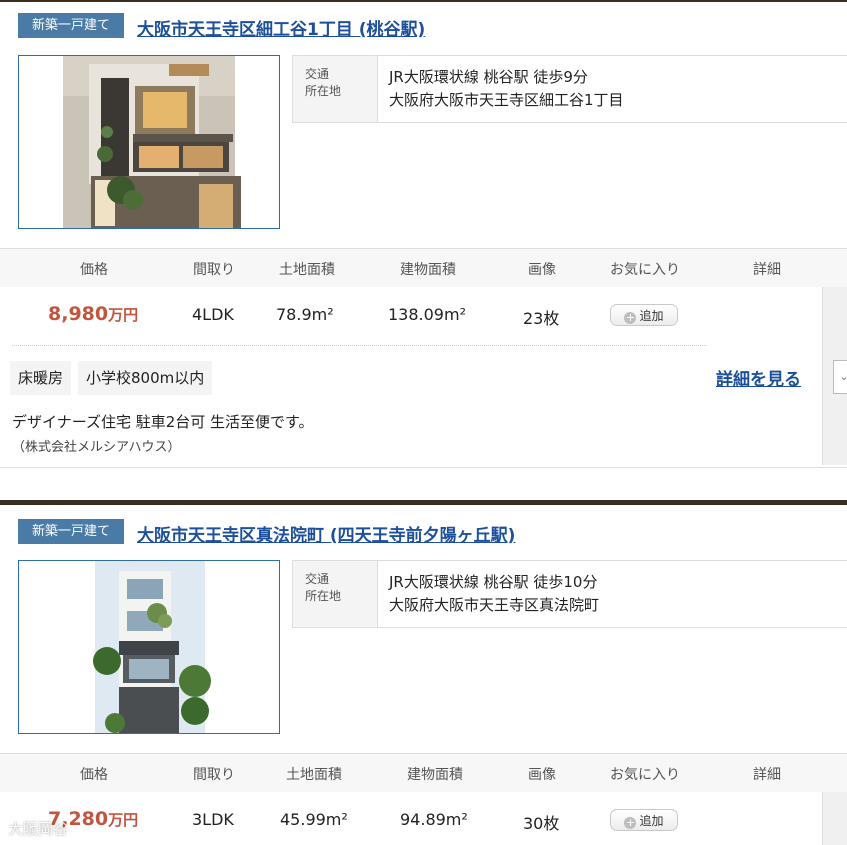 This screenshot has width=847, height=845. What do you see at coordinates (423, 467) in the screenshot?
I see `listing-bottom-border` at bounding box center [423, 467].